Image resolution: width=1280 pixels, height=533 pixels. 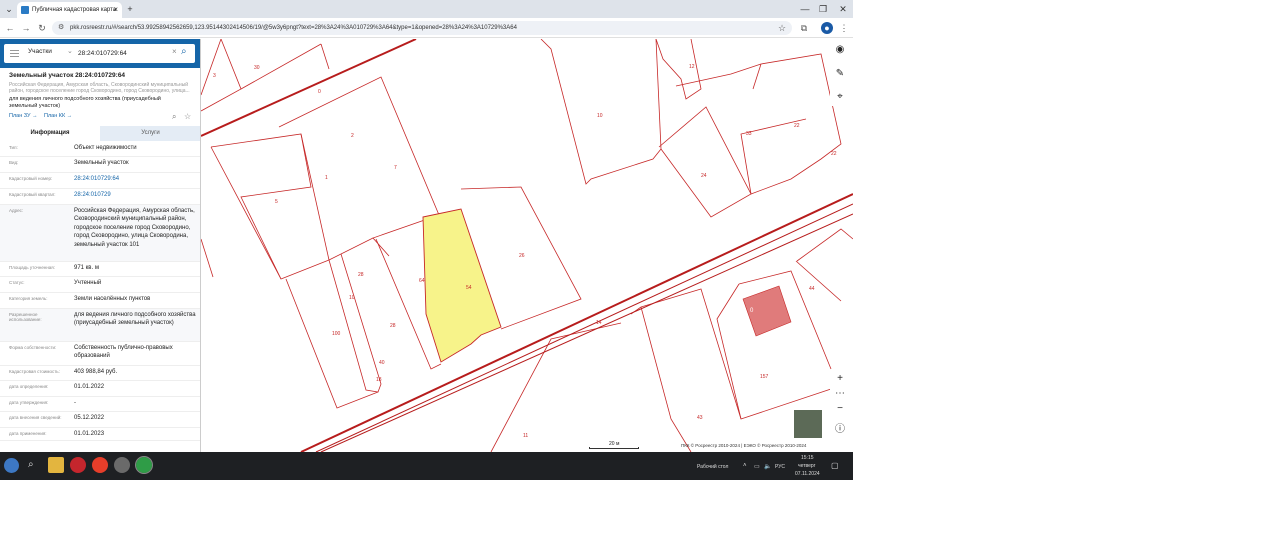 I want to click on clock-date: 07.11.2024, so click(x=807, y=474).